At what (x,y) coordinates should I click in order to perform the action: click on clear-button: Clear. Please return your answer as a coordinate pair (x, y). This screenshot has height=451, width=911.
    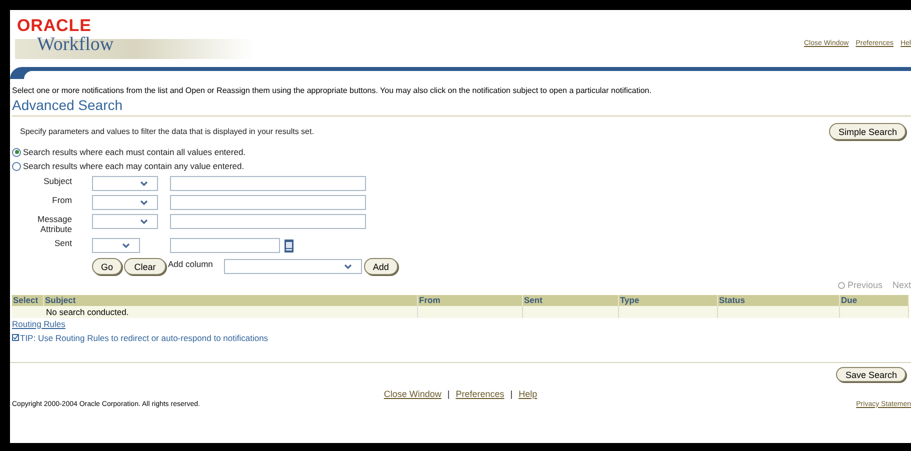
    Looking at the image, I should click on (145, 266).